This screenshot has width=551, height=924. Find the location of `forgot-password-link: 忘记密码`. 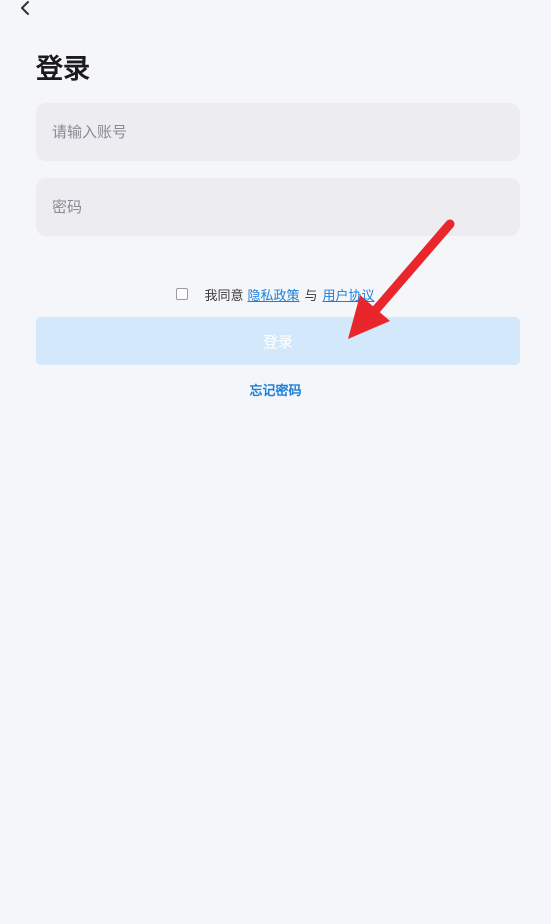

forgot-password-link: 忘记密码 is located at coordinates (275, 389).